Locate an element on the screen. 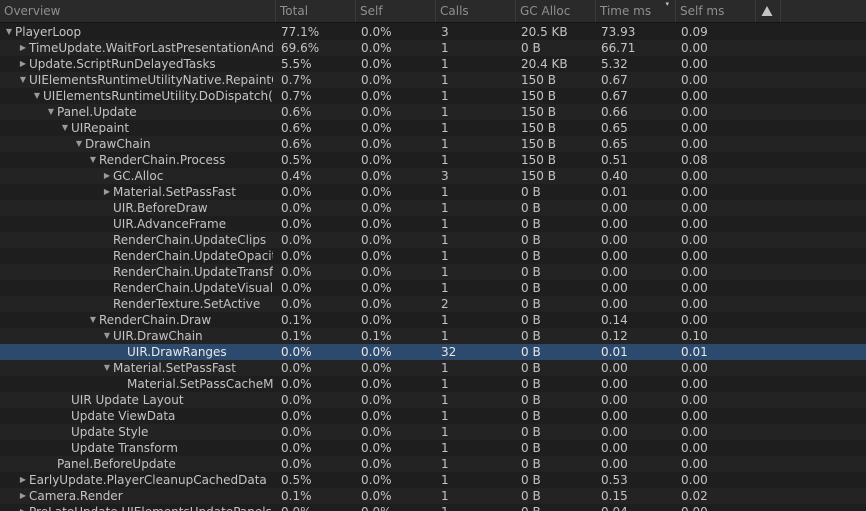 Image resolution: width=866 pixels, height=511 pixels. column-header-overview: Overview is located at coordinates (138, 11).